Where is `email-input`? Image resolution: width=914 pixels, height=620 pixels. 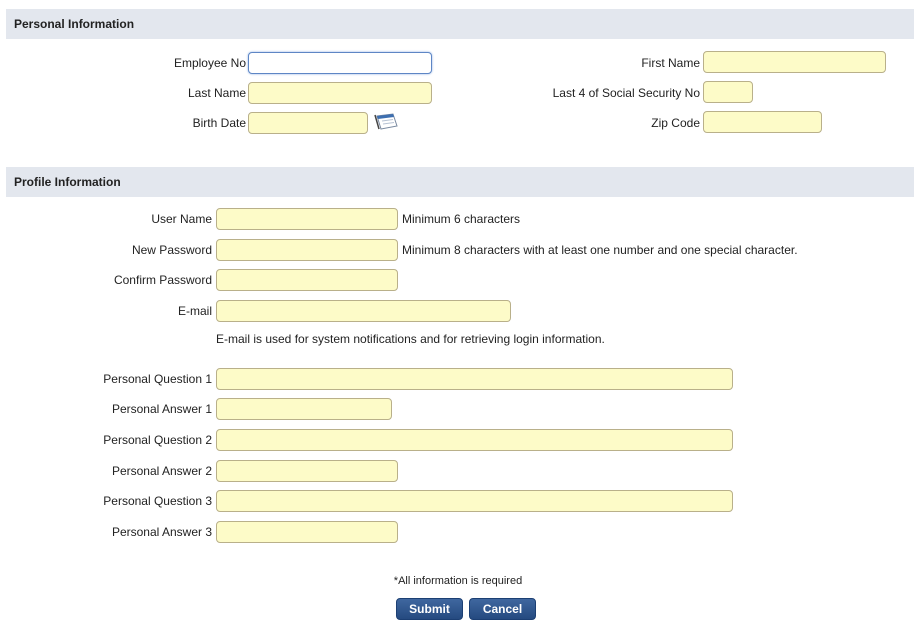
email-input is located at coordinates (363, 311).